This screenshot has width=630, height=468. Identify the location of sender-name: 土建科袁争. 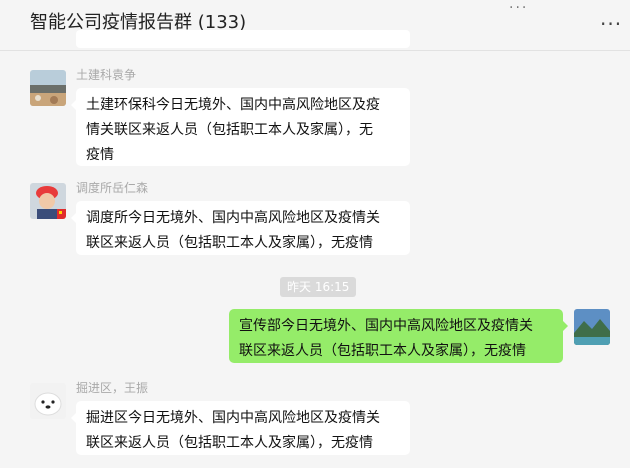
(106, 75).